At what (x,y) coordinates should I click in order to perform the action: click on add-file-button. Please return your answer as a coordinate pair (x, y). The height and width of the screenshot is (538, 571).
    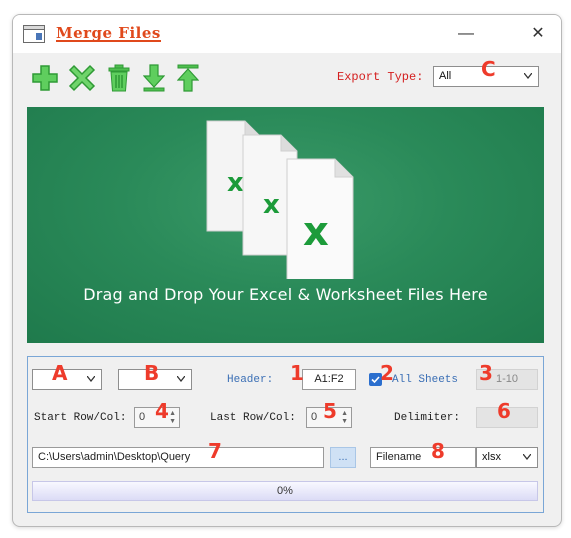
    Looking at the image, I should click on (45, 78).